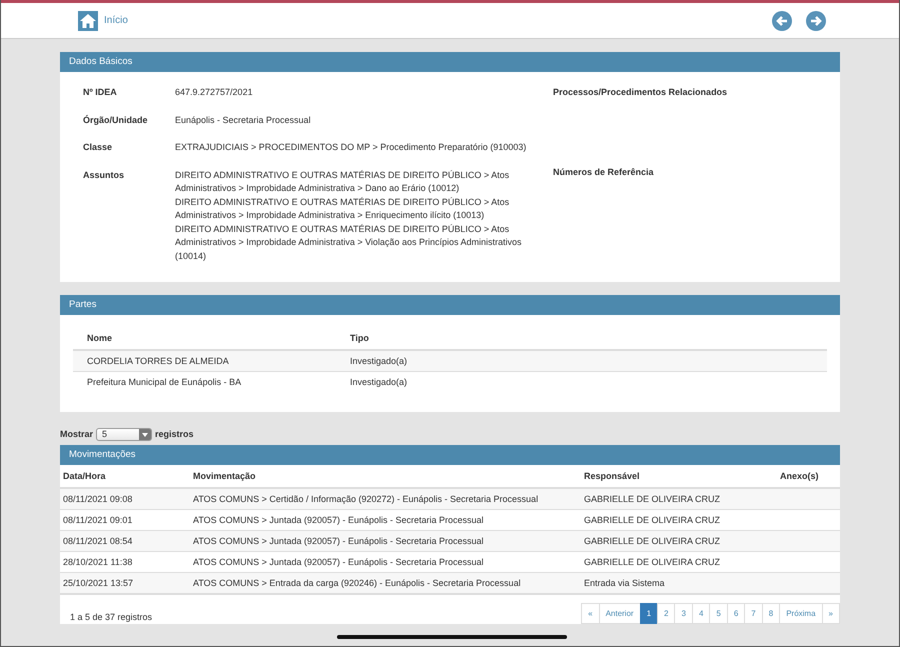 This screenshot has width=900, height=647. Describe the element at coordinates (385, 499) in the screenshot. I see `table-cell: ATOS COMUNS > Certidão / Informação (920272) - Eunápolis - Secretaria Processual` at that location.